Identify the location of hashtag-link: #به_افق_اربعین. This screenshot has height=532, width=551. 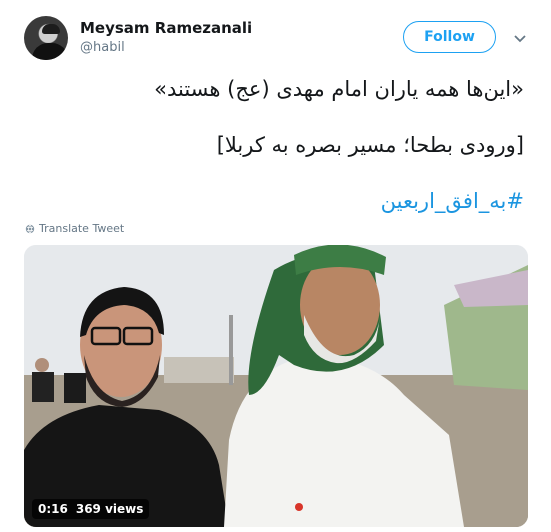
(452, 201).